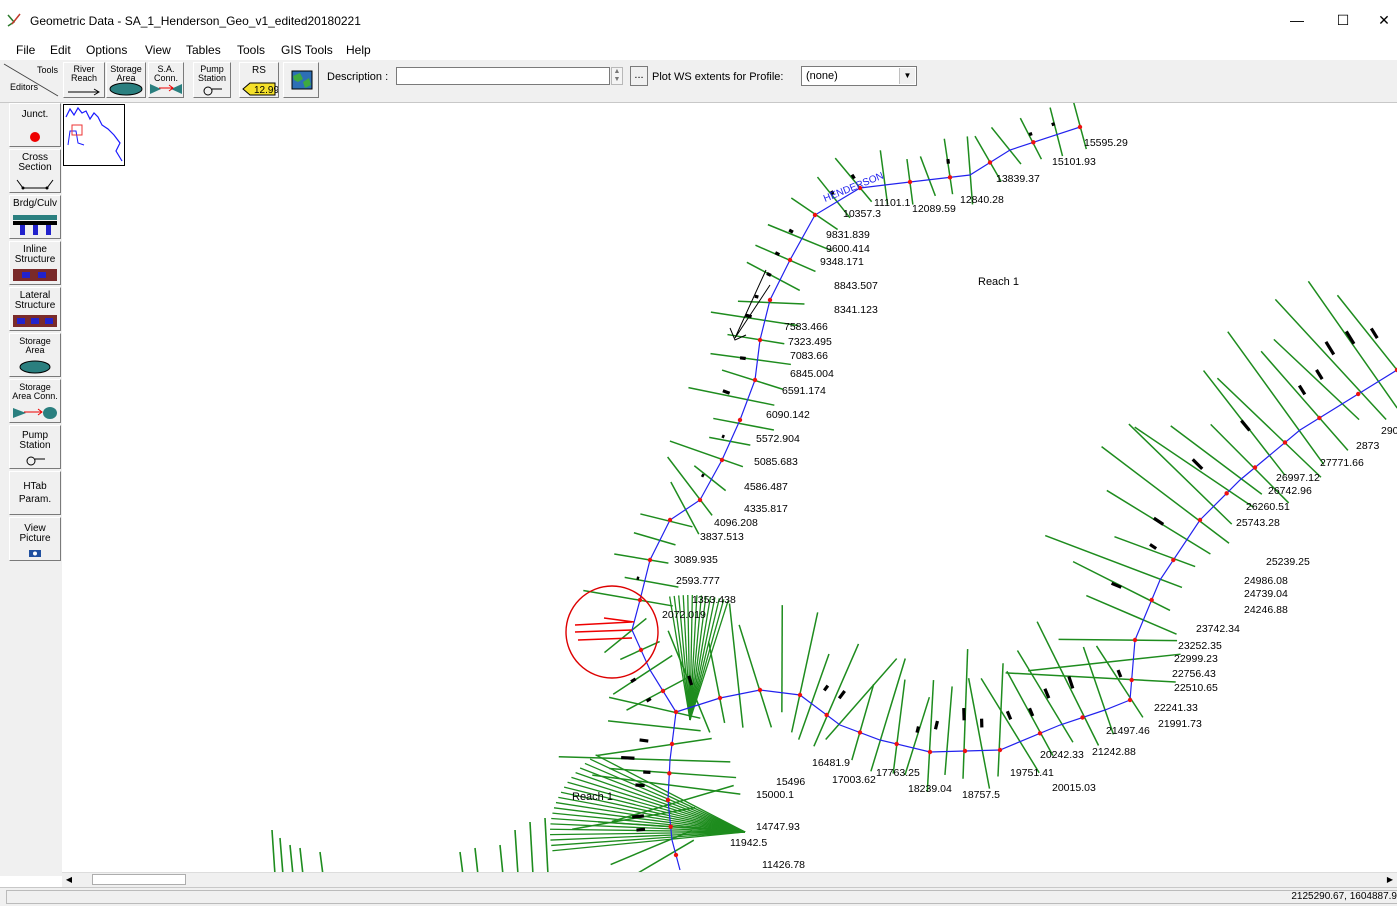  I want to click on app-icon, so click(14, 20).